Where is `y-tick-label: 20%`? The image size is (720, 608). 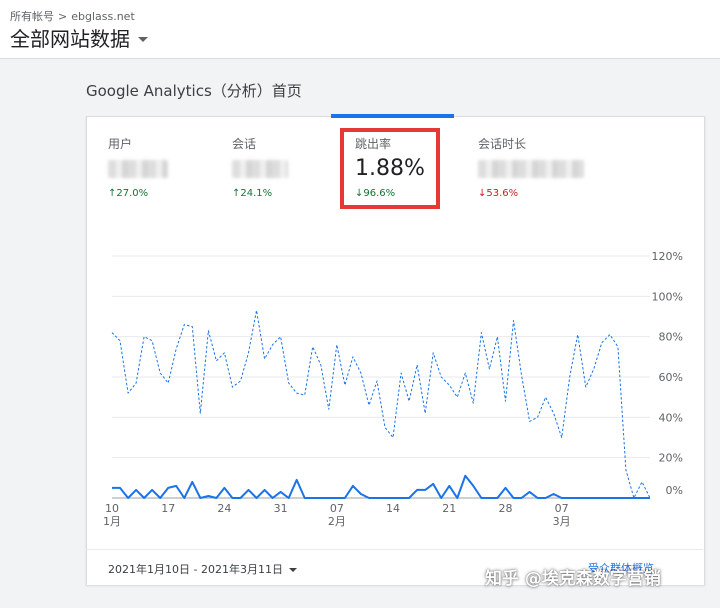 y-tick-label: 20% is located at coordinates (671, 458).